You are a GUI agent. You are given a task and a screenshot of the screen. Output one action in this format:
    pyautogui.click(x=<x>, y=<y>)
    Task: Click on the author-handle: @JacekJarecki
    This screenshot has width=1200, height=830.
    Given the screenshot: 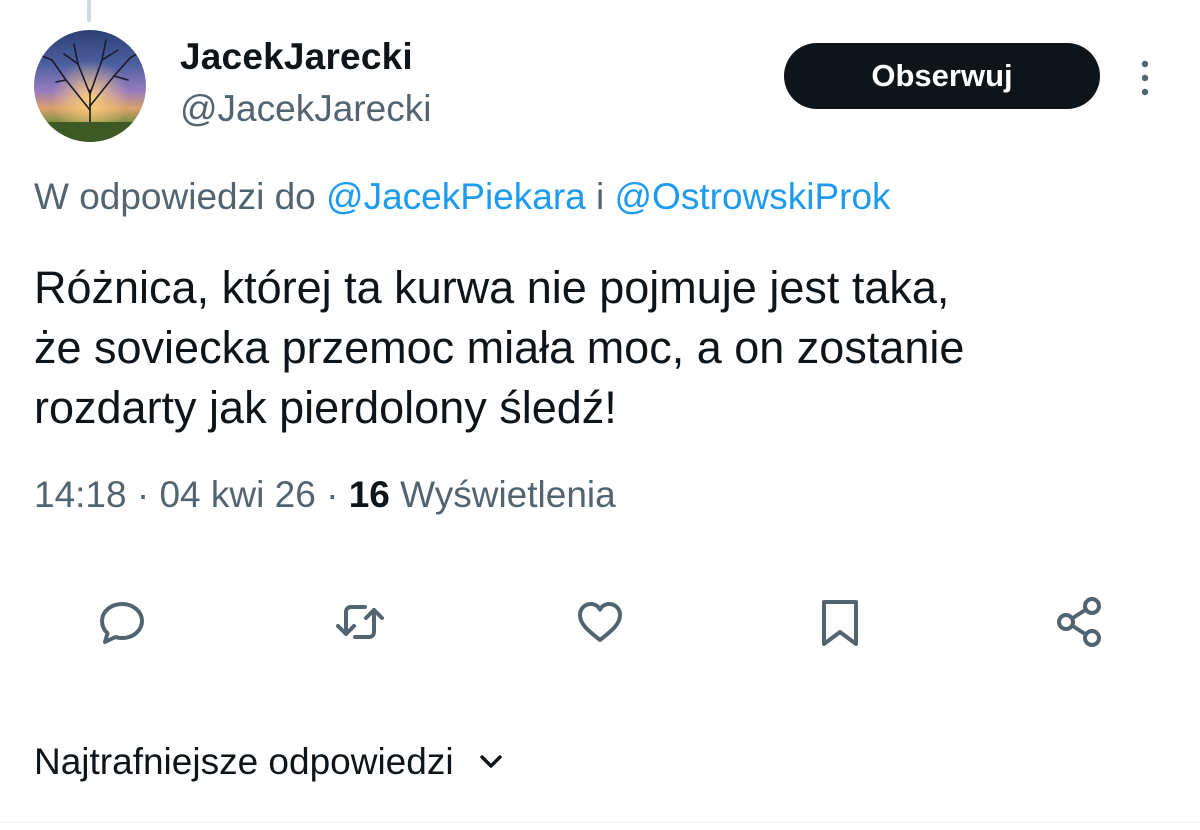 What is the action you would take?
    pyautogui.click(x=305, y=109)
    